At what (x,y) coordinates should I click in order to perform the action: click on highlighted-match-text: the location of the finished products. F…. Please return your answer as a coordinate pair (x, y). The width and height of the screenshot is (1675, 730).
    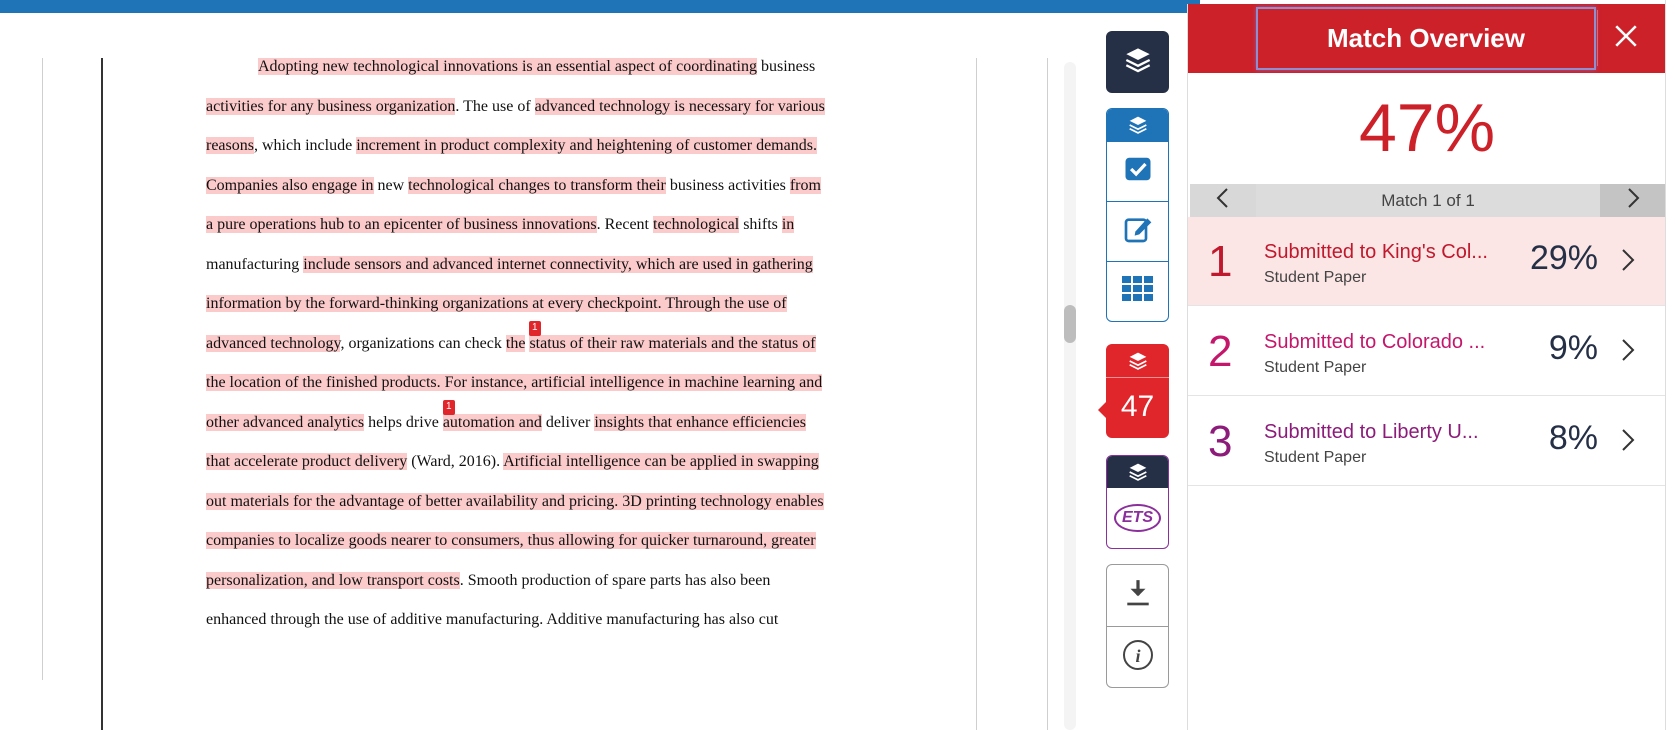
    Looking at the image, I should click on (514, 382).